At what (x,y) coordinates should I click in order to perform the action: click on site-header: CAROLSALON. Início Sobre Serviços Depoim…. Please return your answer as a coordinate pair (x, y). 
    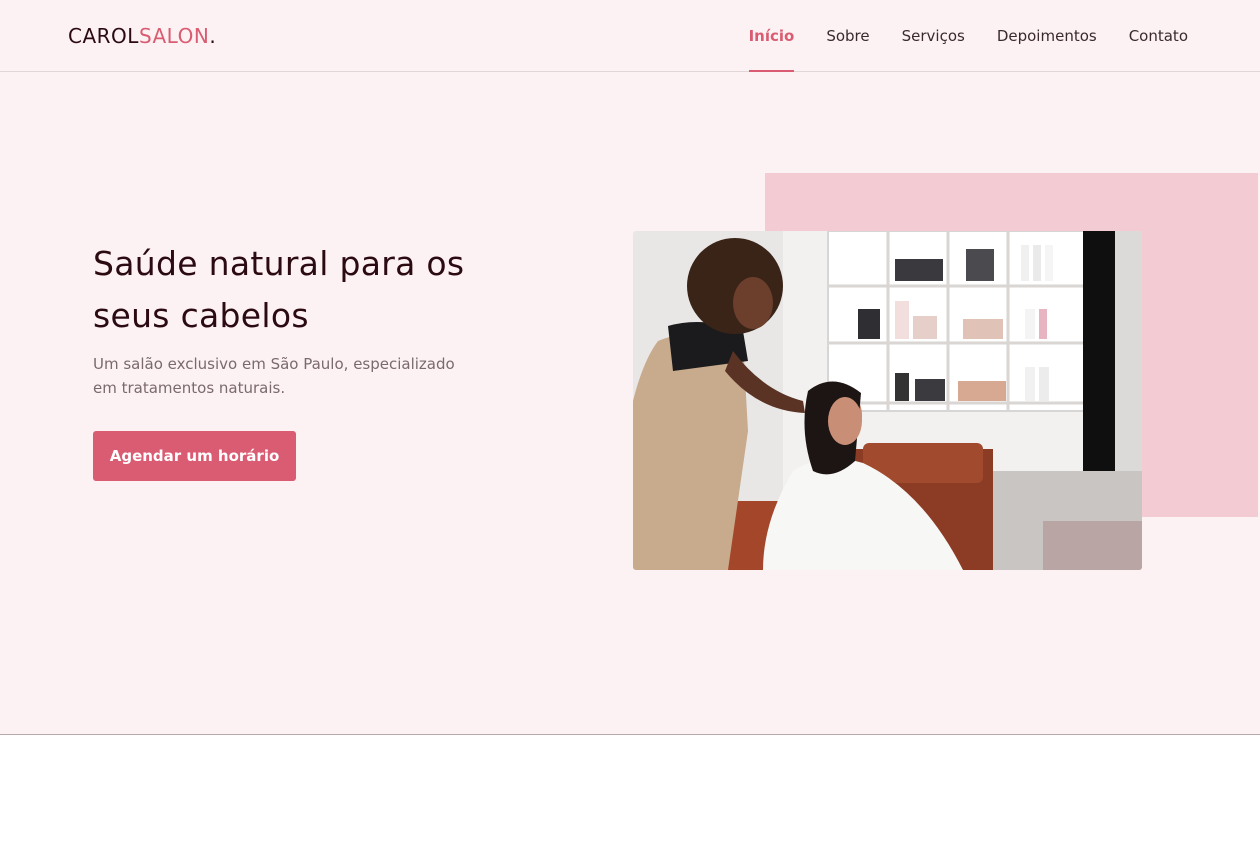
    Looking at the image, I should click on (630, 36).